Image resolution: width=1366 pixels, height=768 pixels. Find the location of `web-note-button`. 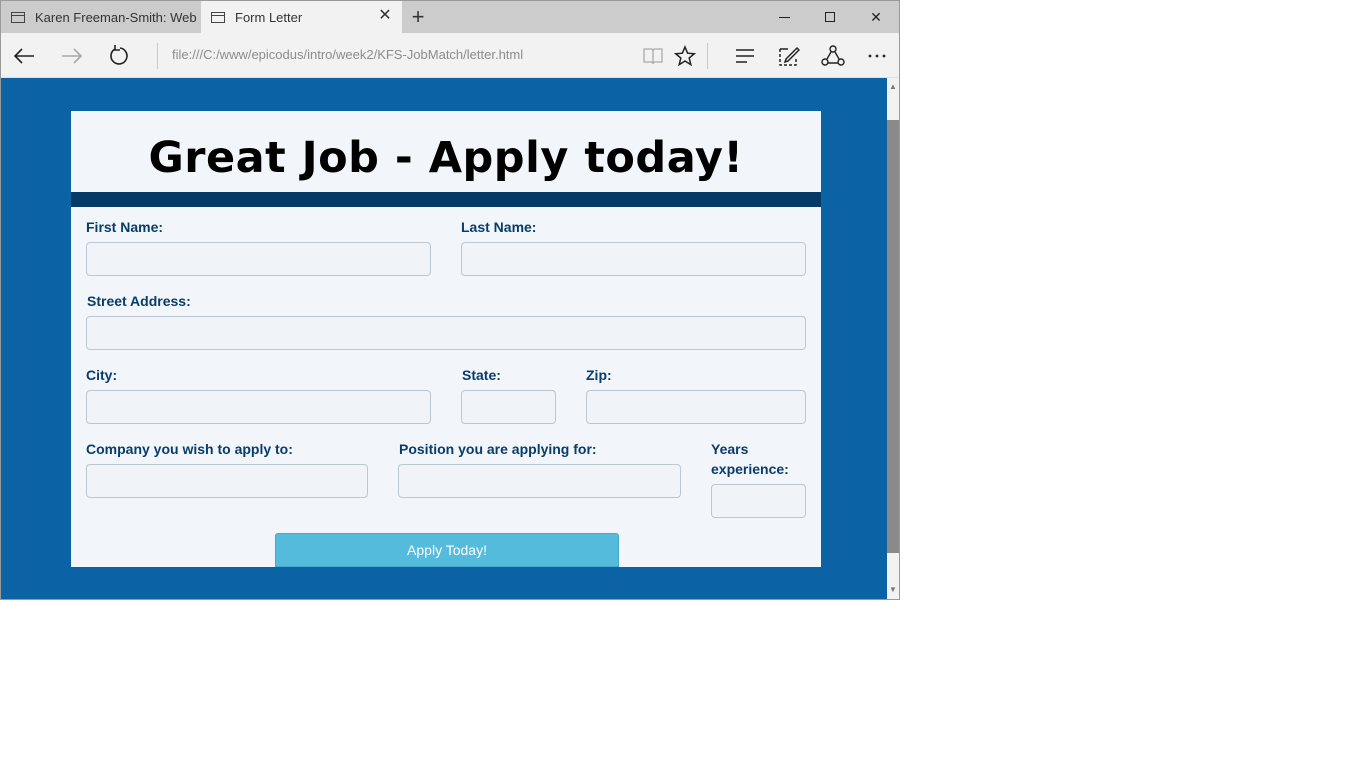

web-note-button is located at coordinates (789, 56).